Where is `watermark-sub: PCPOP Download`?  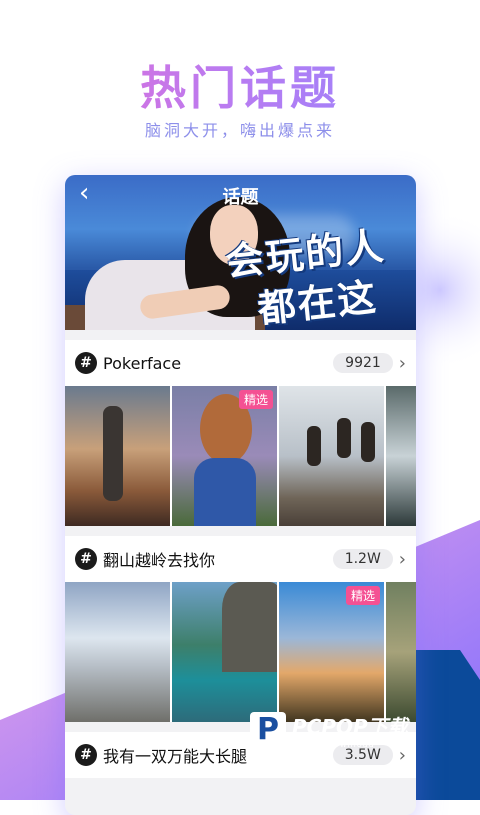
watermark-sub: PCPOP Download is located at coordinates (333, 744).